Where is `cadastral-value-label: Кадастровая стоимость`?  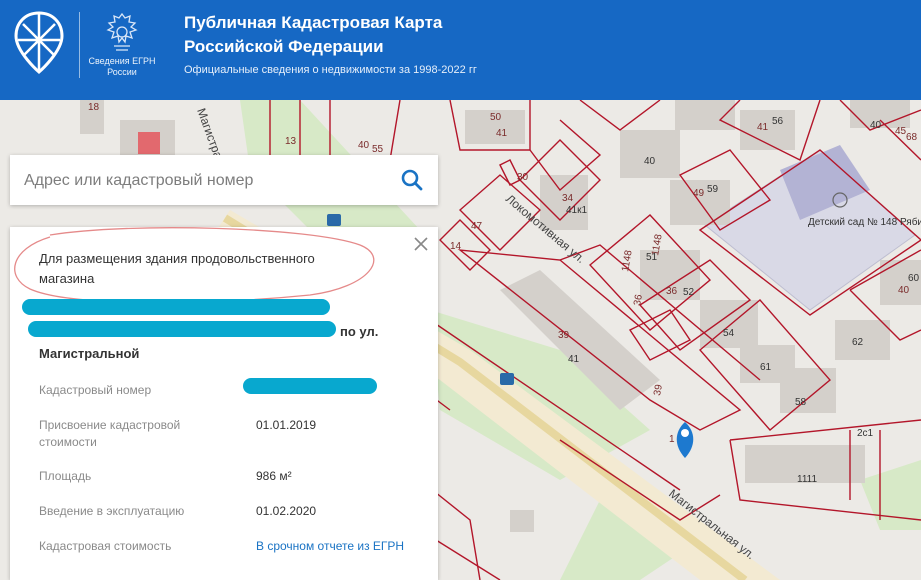 cadastral-value-label: Кадастровая стоимость is located at coordinates (105, 546).